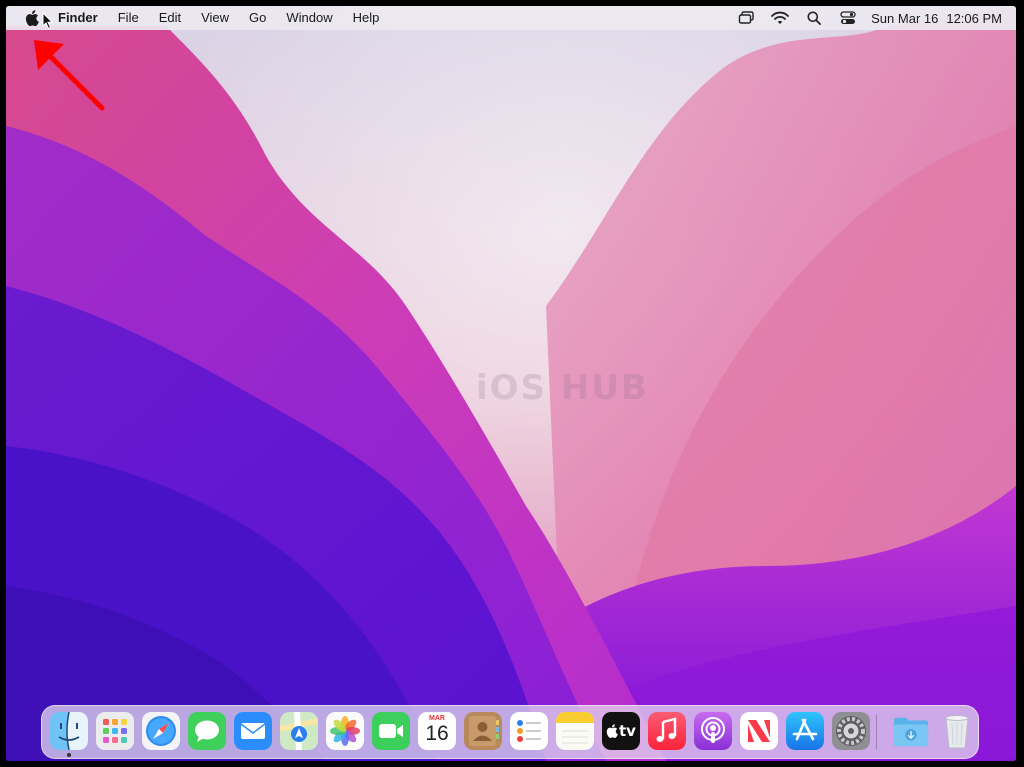 This screenshot has width=1024, height=767. I want to click on apple-menu-icon, so click(31, 18).